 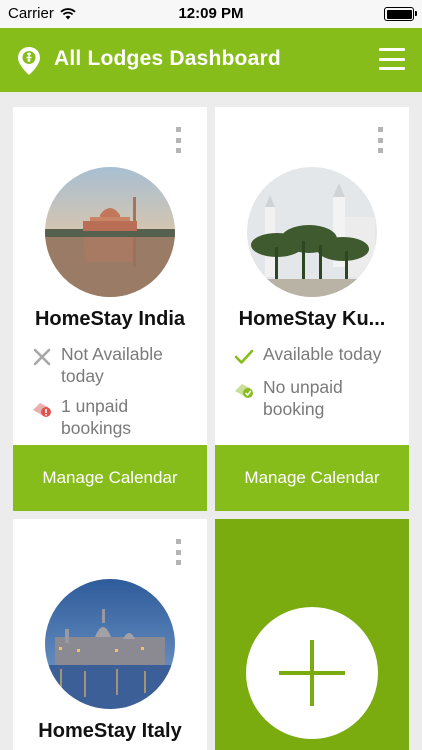 What do you see at coordinates (42, 410) in the screenshot?
I see `unpaid-alert-icon` at bounding box center [42, 410].